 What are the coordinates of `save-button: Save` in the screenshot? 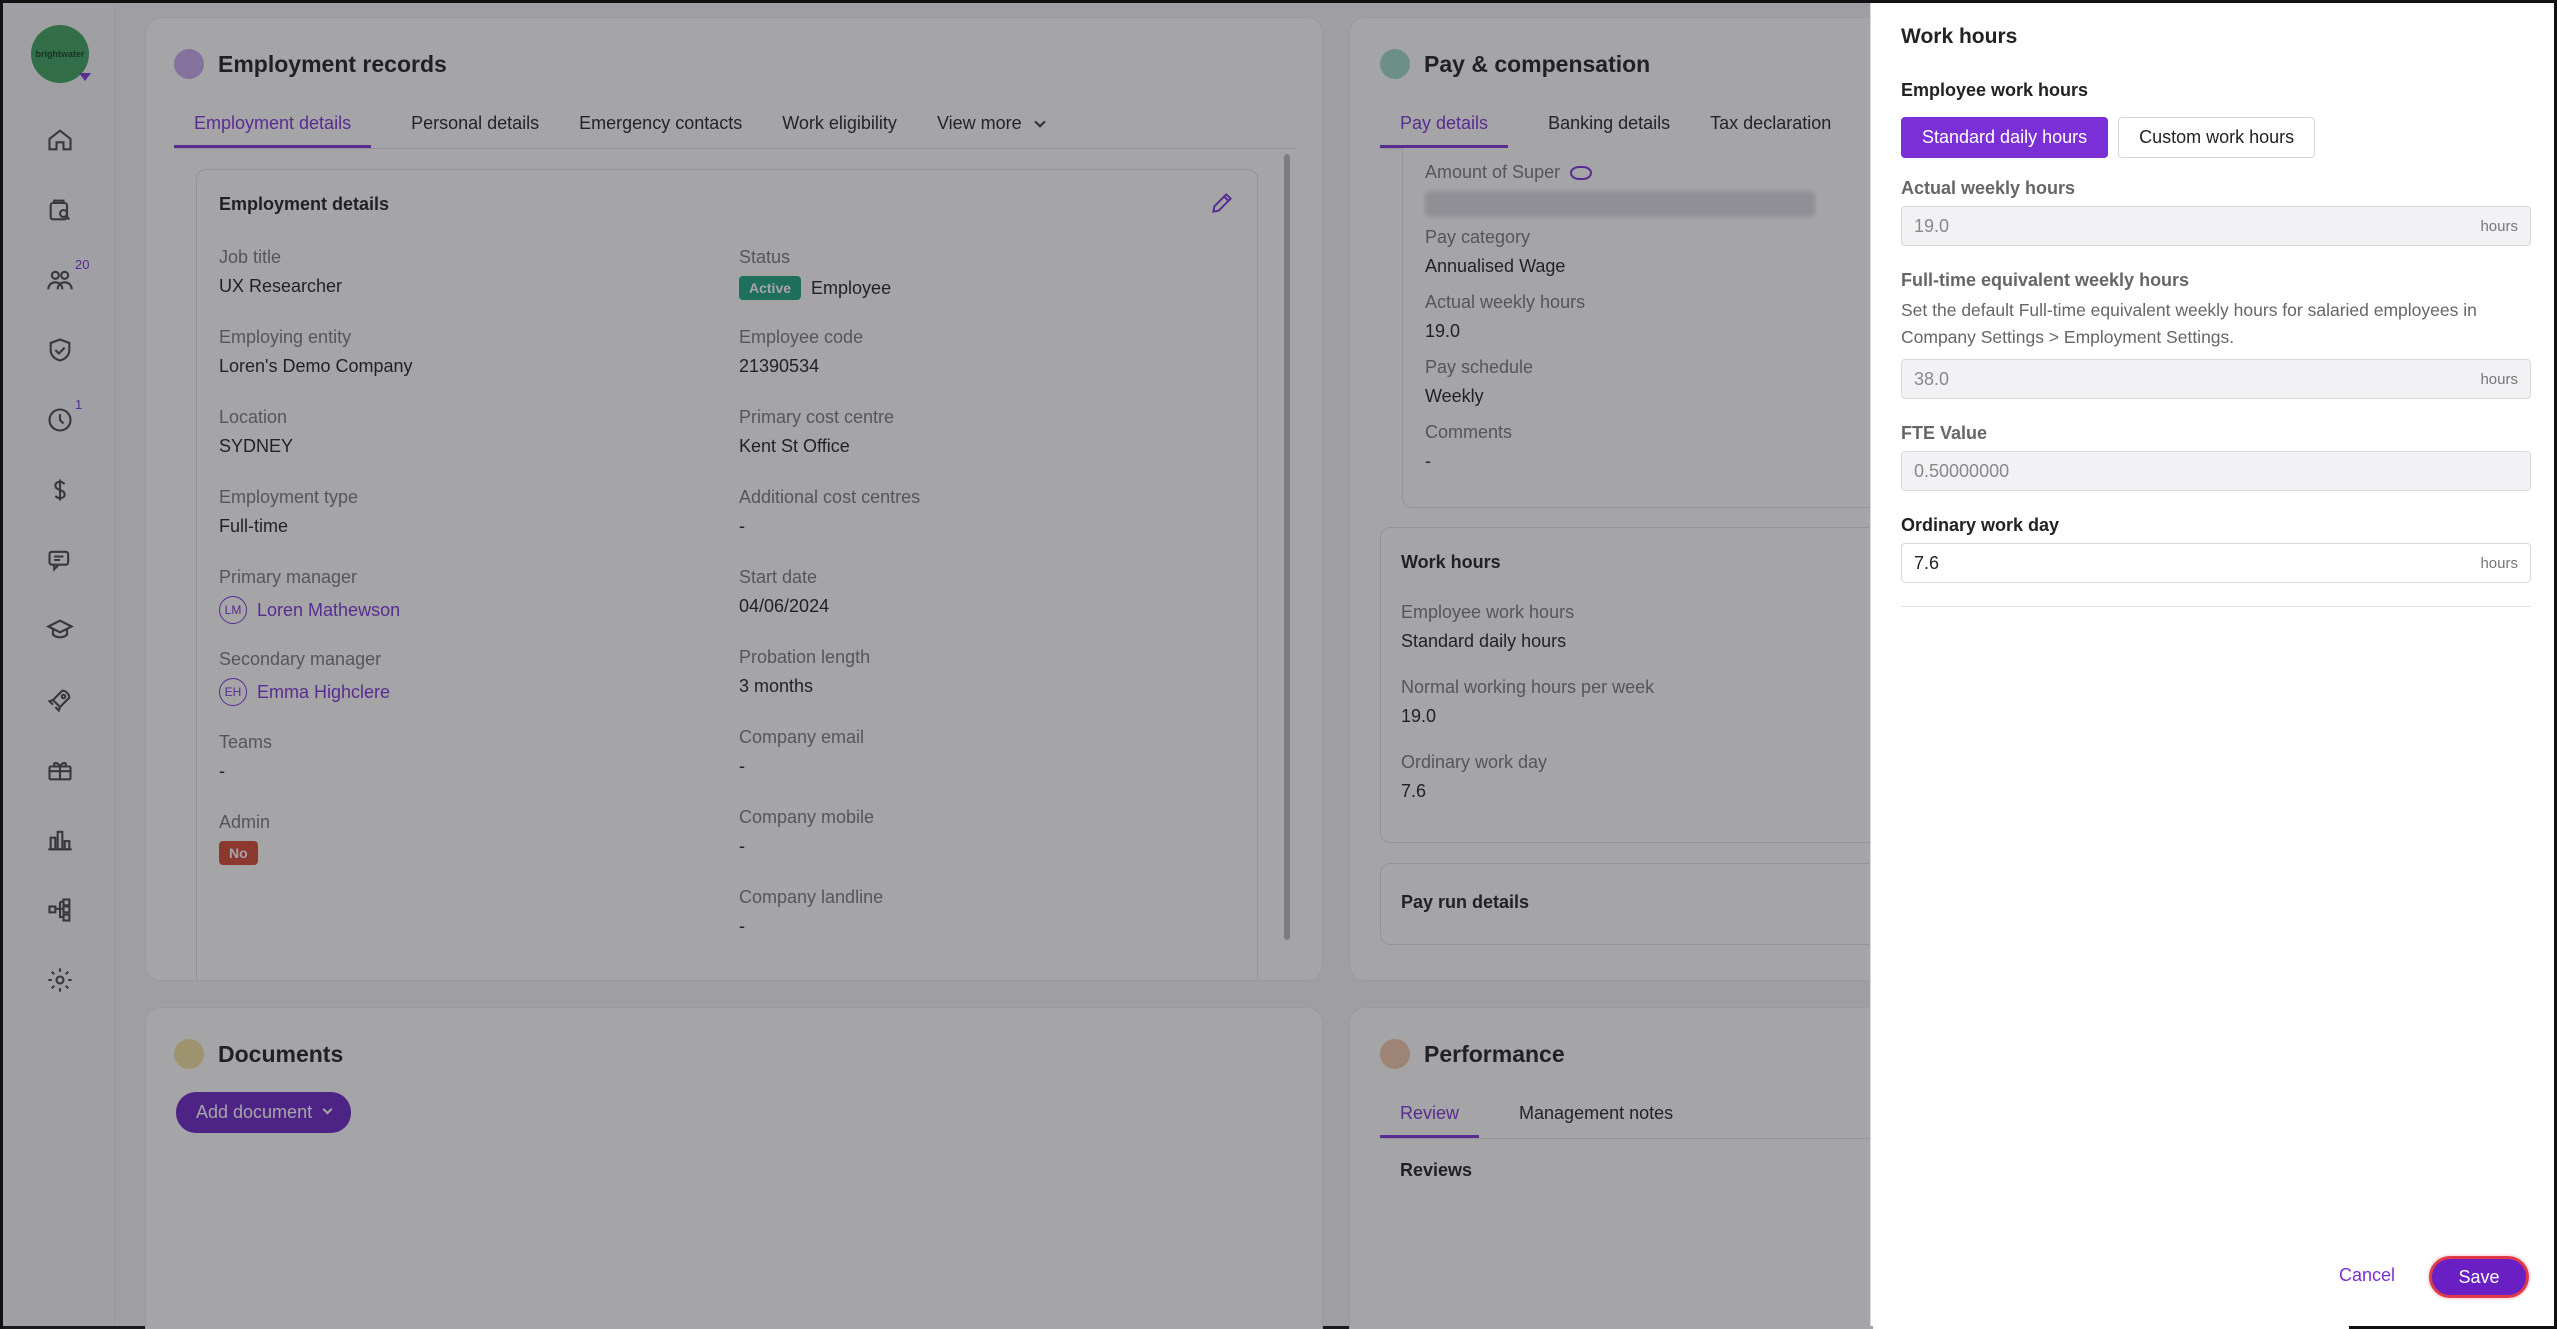 It's located at (2479, 1277).